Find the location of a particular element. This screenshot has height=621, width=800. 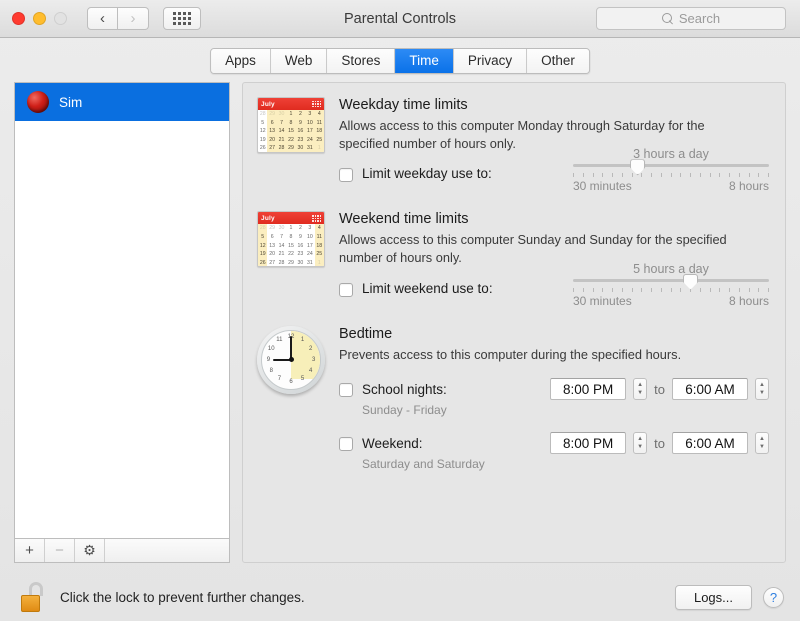

list-item: Sim is located at coordinates (122, 102).